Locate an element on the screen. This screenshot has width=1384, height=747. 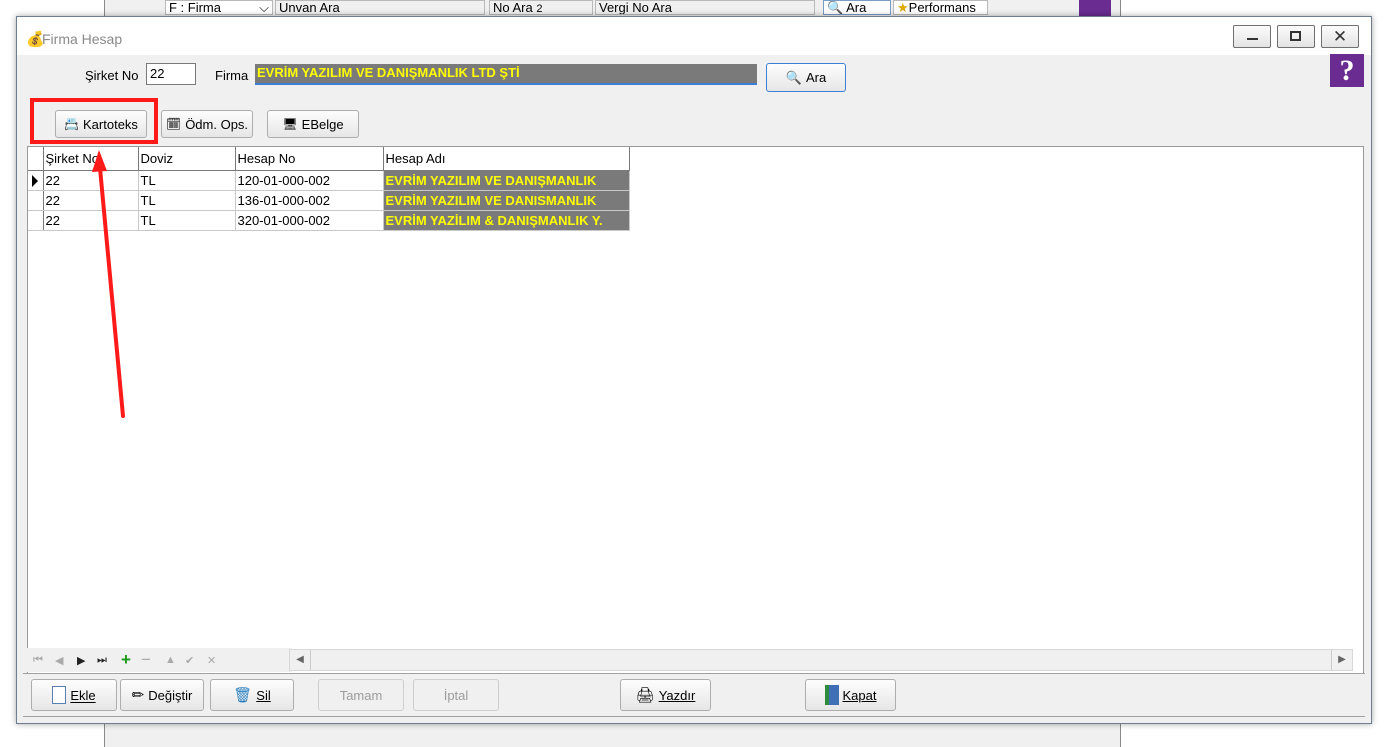
annotation-arrow is located at coordinates (108, 284).